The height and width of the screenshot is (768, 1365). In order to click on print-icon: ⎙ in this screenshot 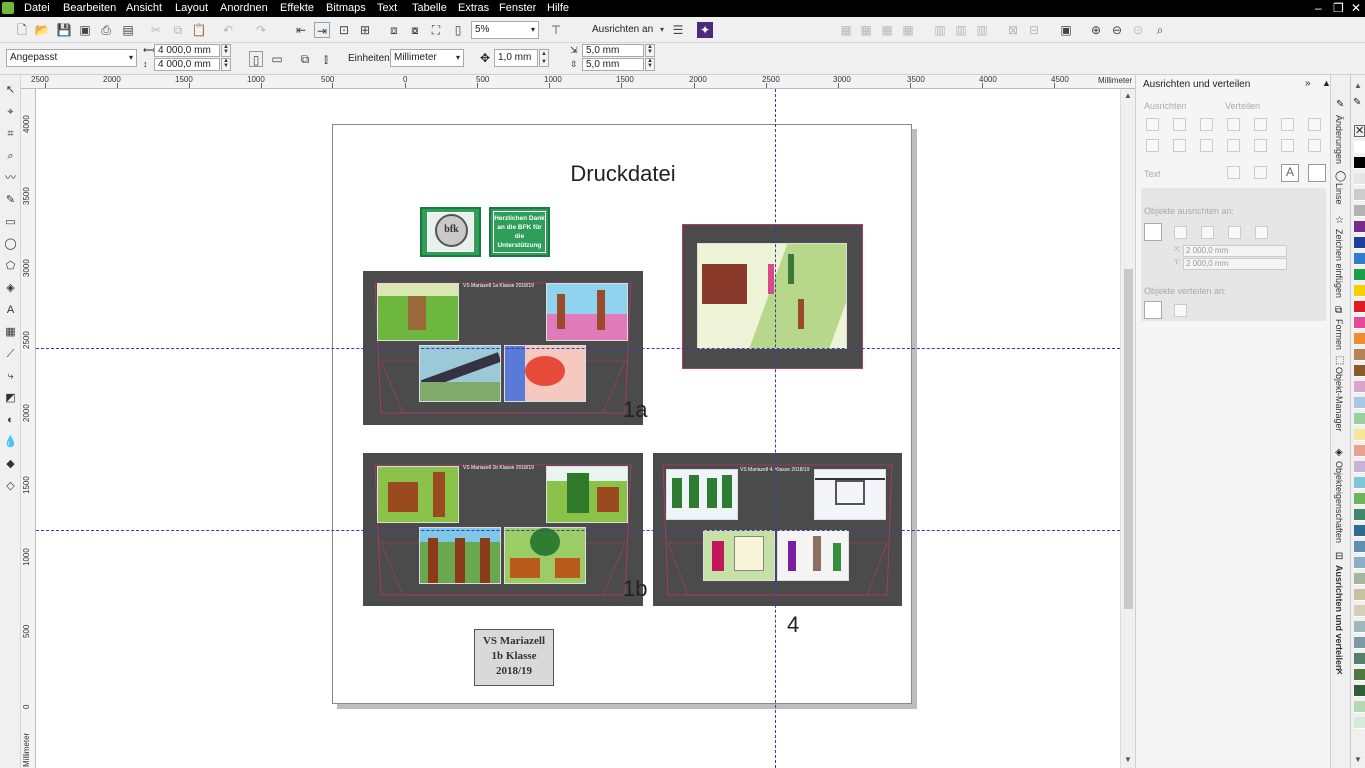, I will do `click(106, 30)`.